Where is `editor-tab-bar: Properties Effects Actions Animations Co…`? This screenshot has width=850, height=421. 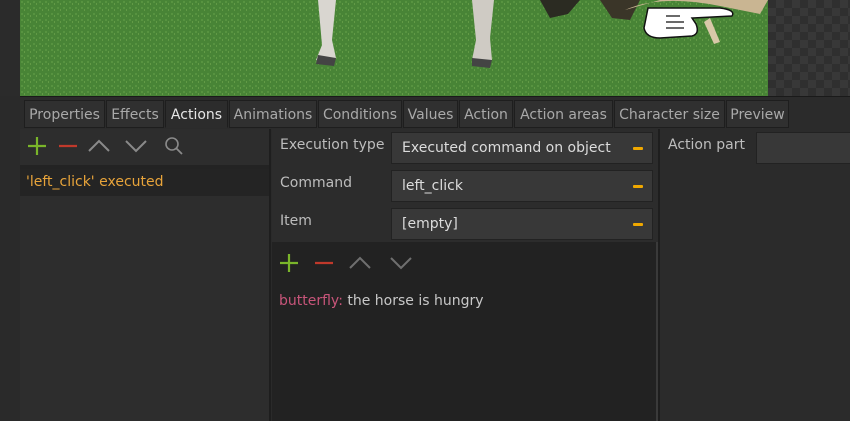
editor-tab-bar: Properties Effects Actions Animations Co… is located at coordinates (435, 113).